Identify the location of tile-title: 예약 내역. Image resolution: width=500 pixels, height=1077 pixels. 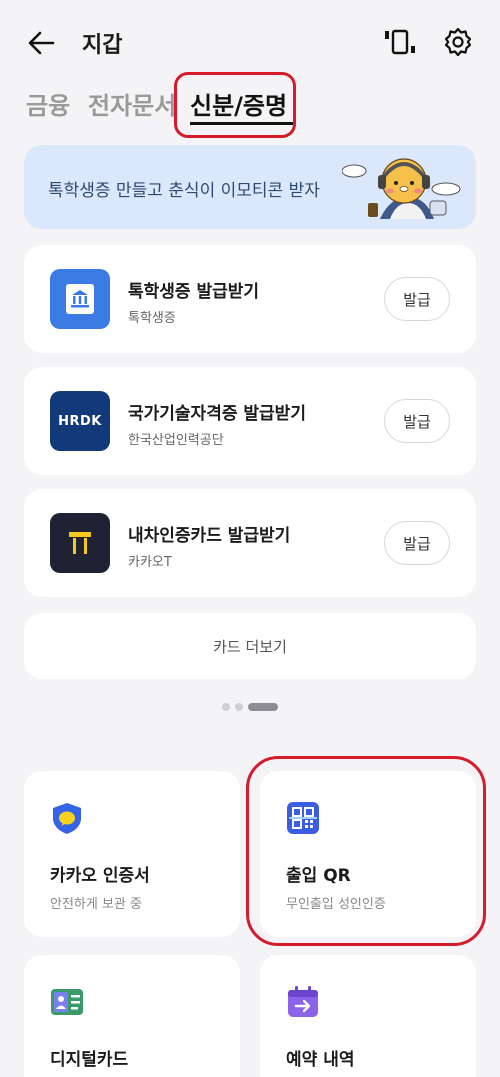
(320, 1060).